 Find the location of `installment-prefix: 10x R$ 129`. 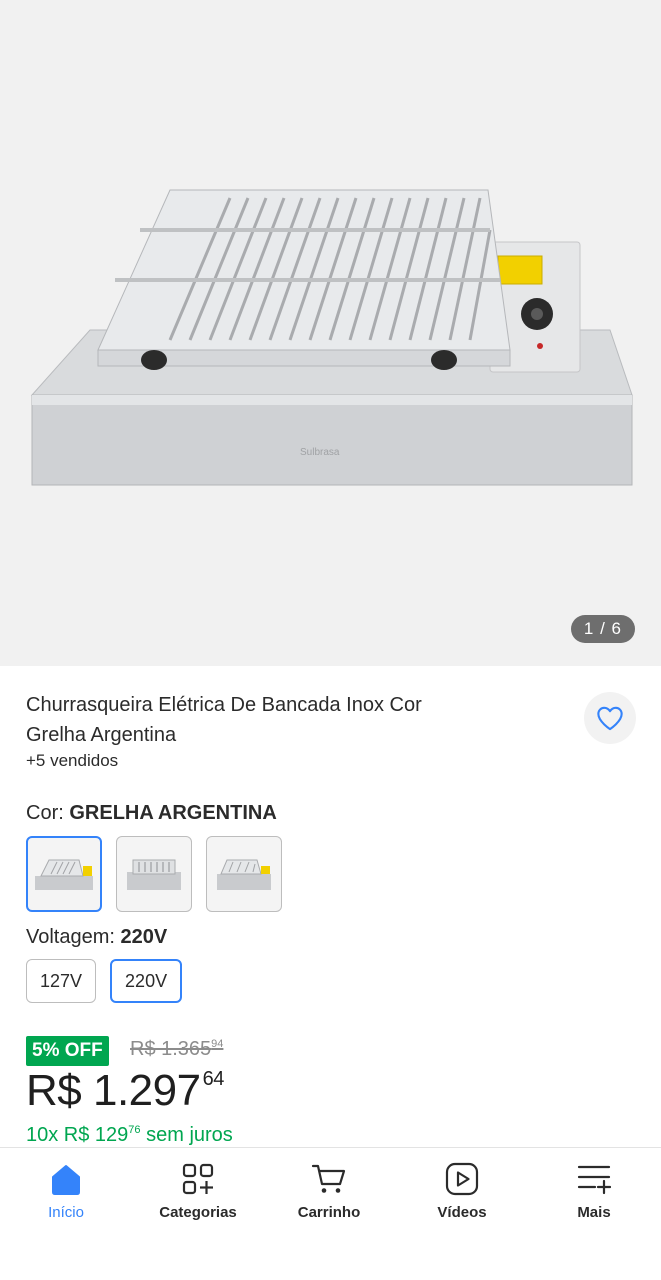

installment-prefix: 10x R$ 129 is located at coordinates (77, 1135).